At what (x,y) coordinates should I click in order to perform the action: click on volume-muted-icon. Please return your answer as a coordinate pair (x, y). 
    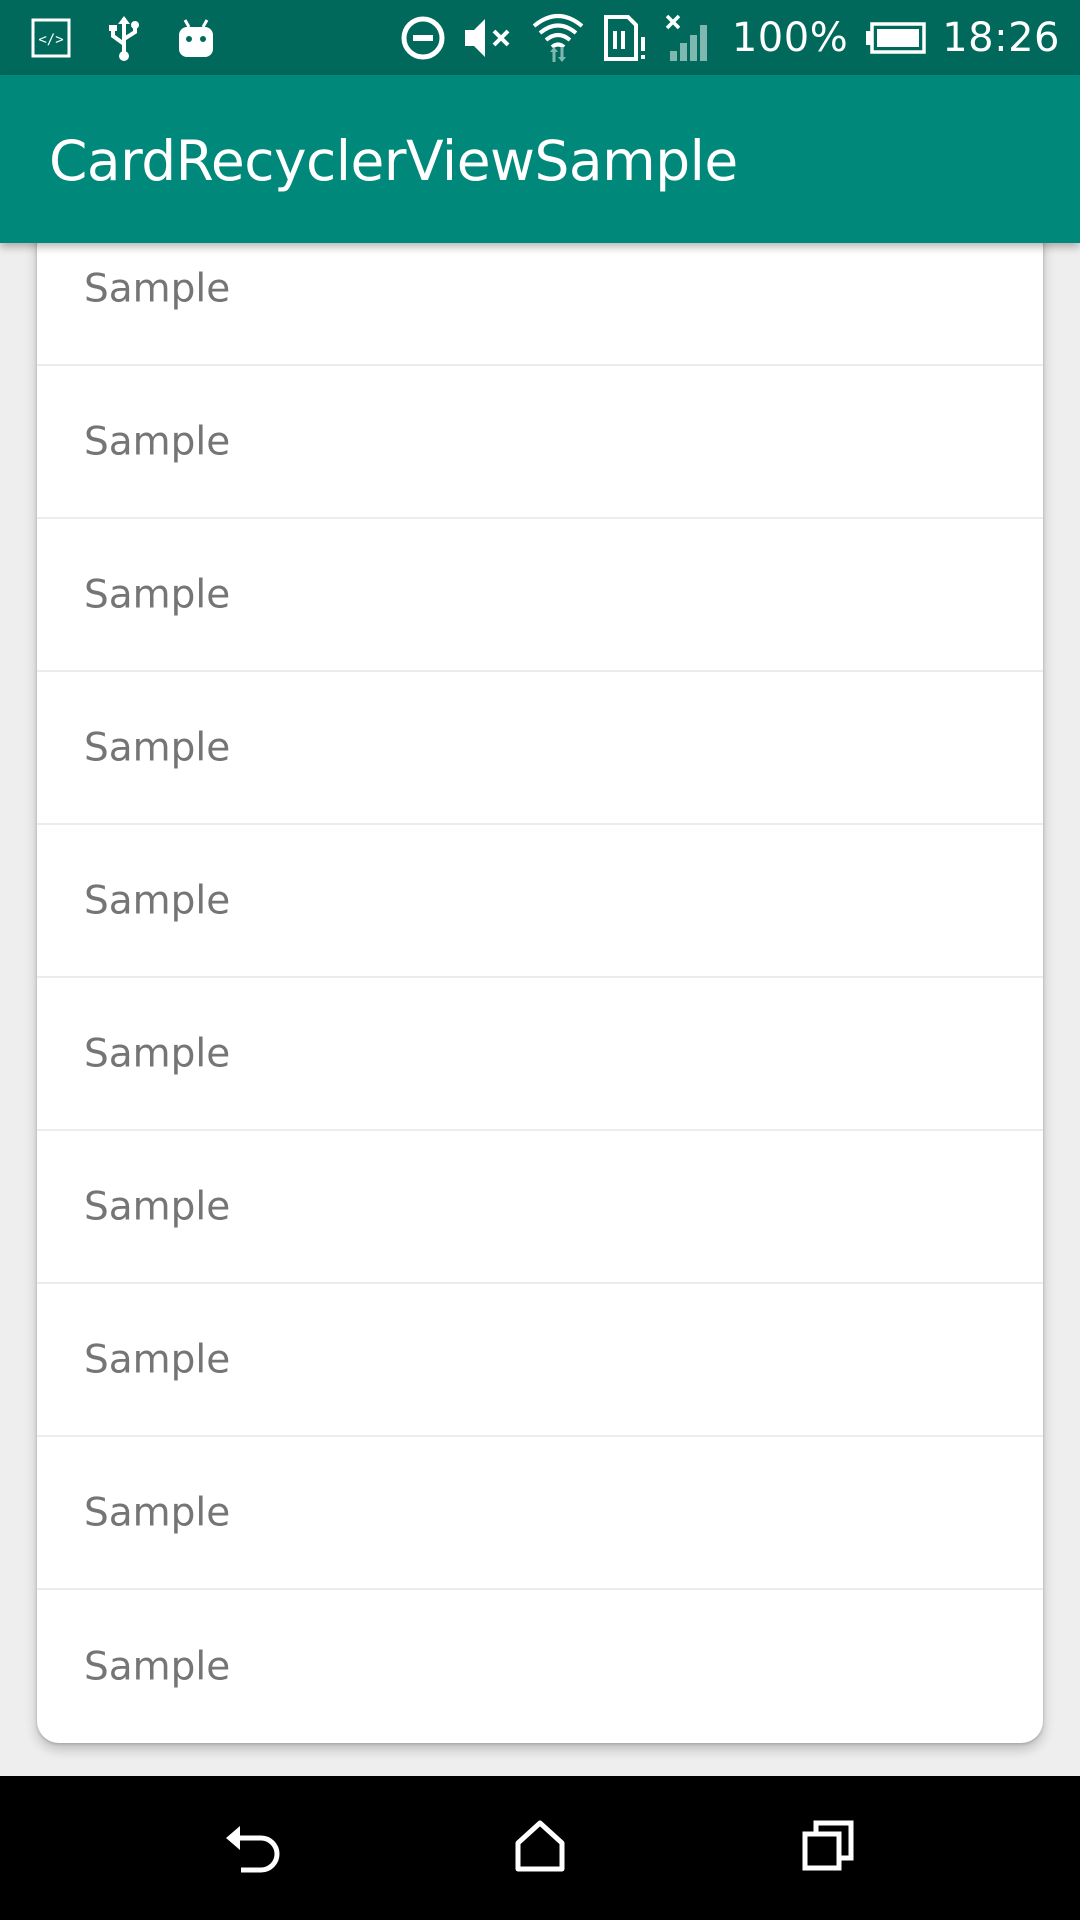
    Looking at the image, I should click on (488, 38).